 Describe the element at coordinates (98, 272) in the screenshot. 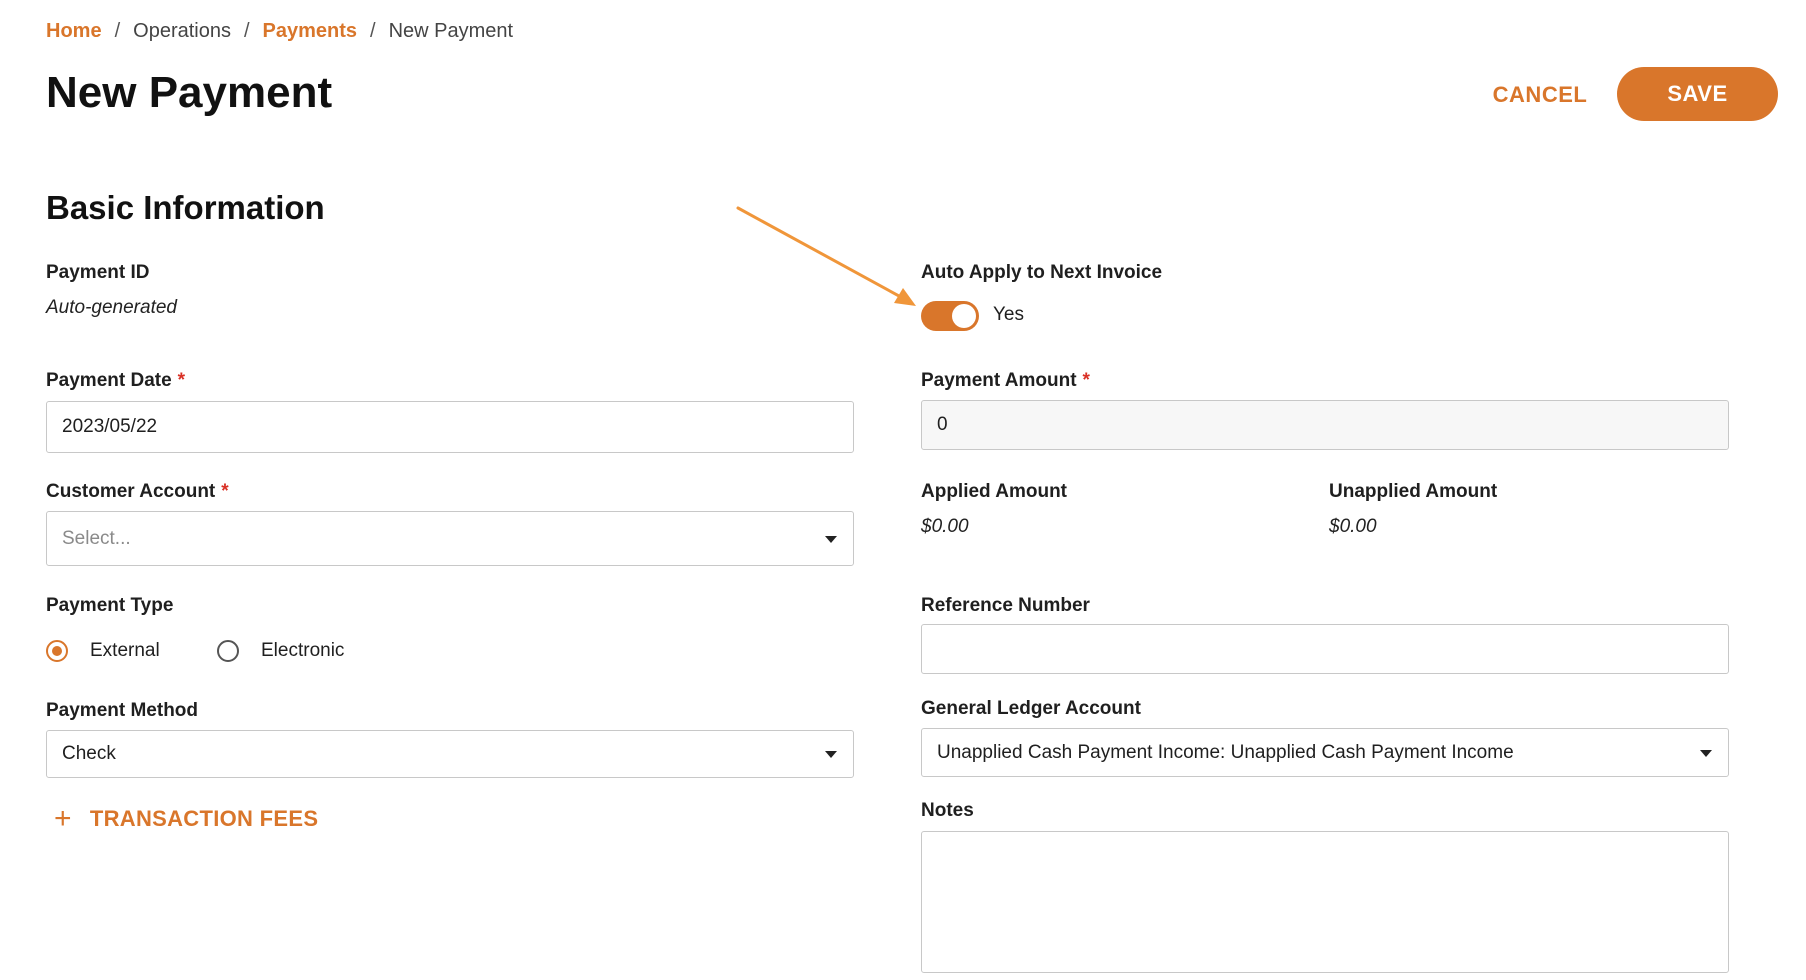

I see `payment-id-label: Payment ID` at that location.